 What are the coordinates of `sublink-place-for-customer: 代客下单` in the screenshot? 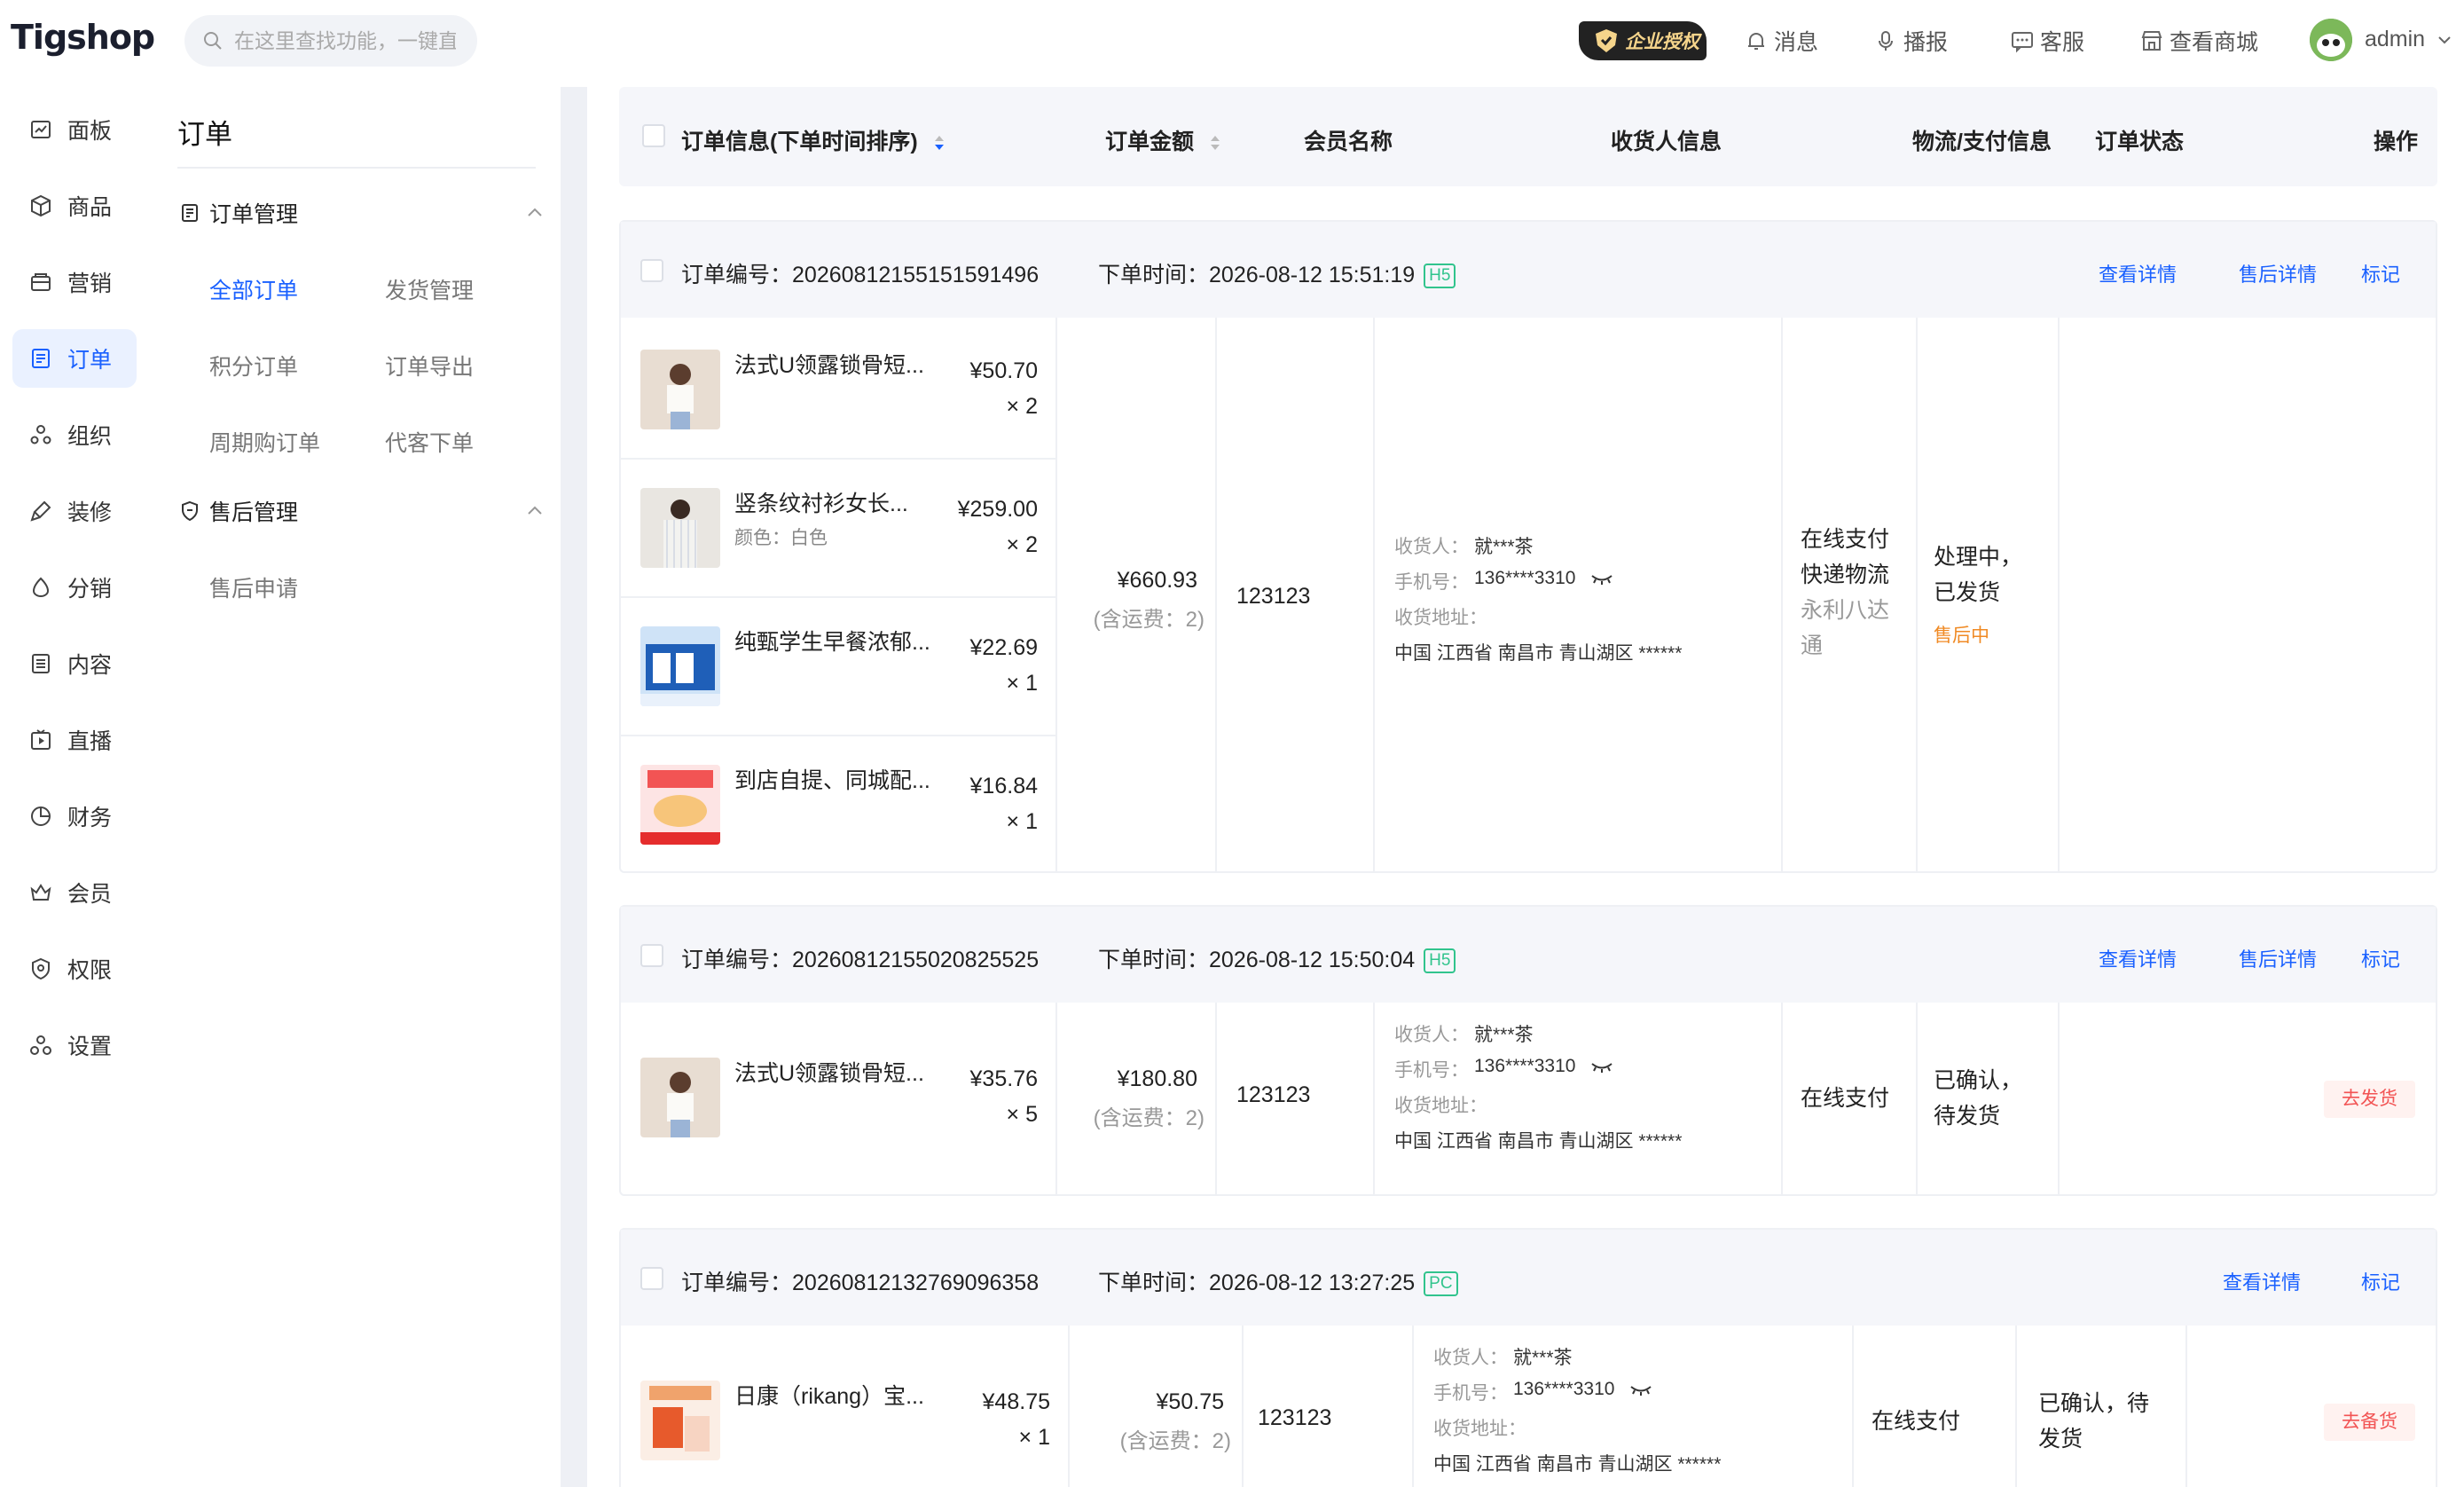 It's located at (429, 442).